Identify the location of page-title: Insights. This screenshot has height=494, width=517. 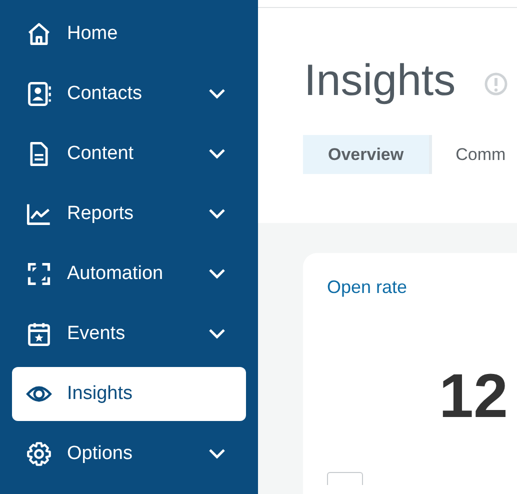
(380, 81).